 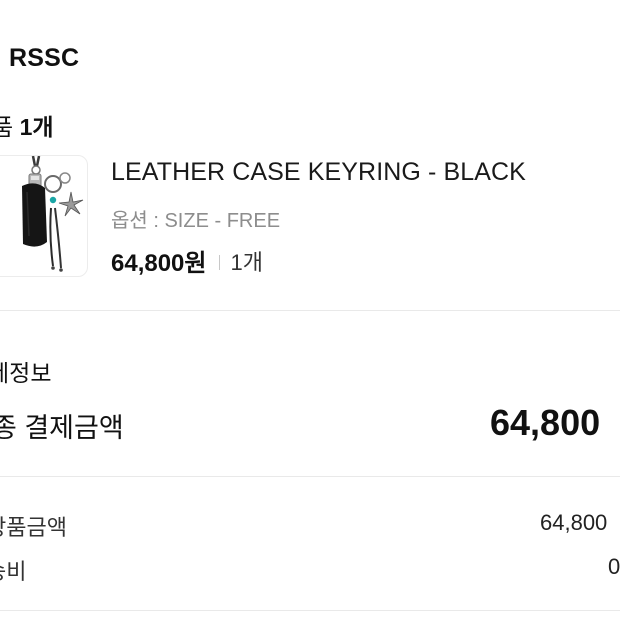 I want to click on store-name: RSSC, so click(x=44, y=58).